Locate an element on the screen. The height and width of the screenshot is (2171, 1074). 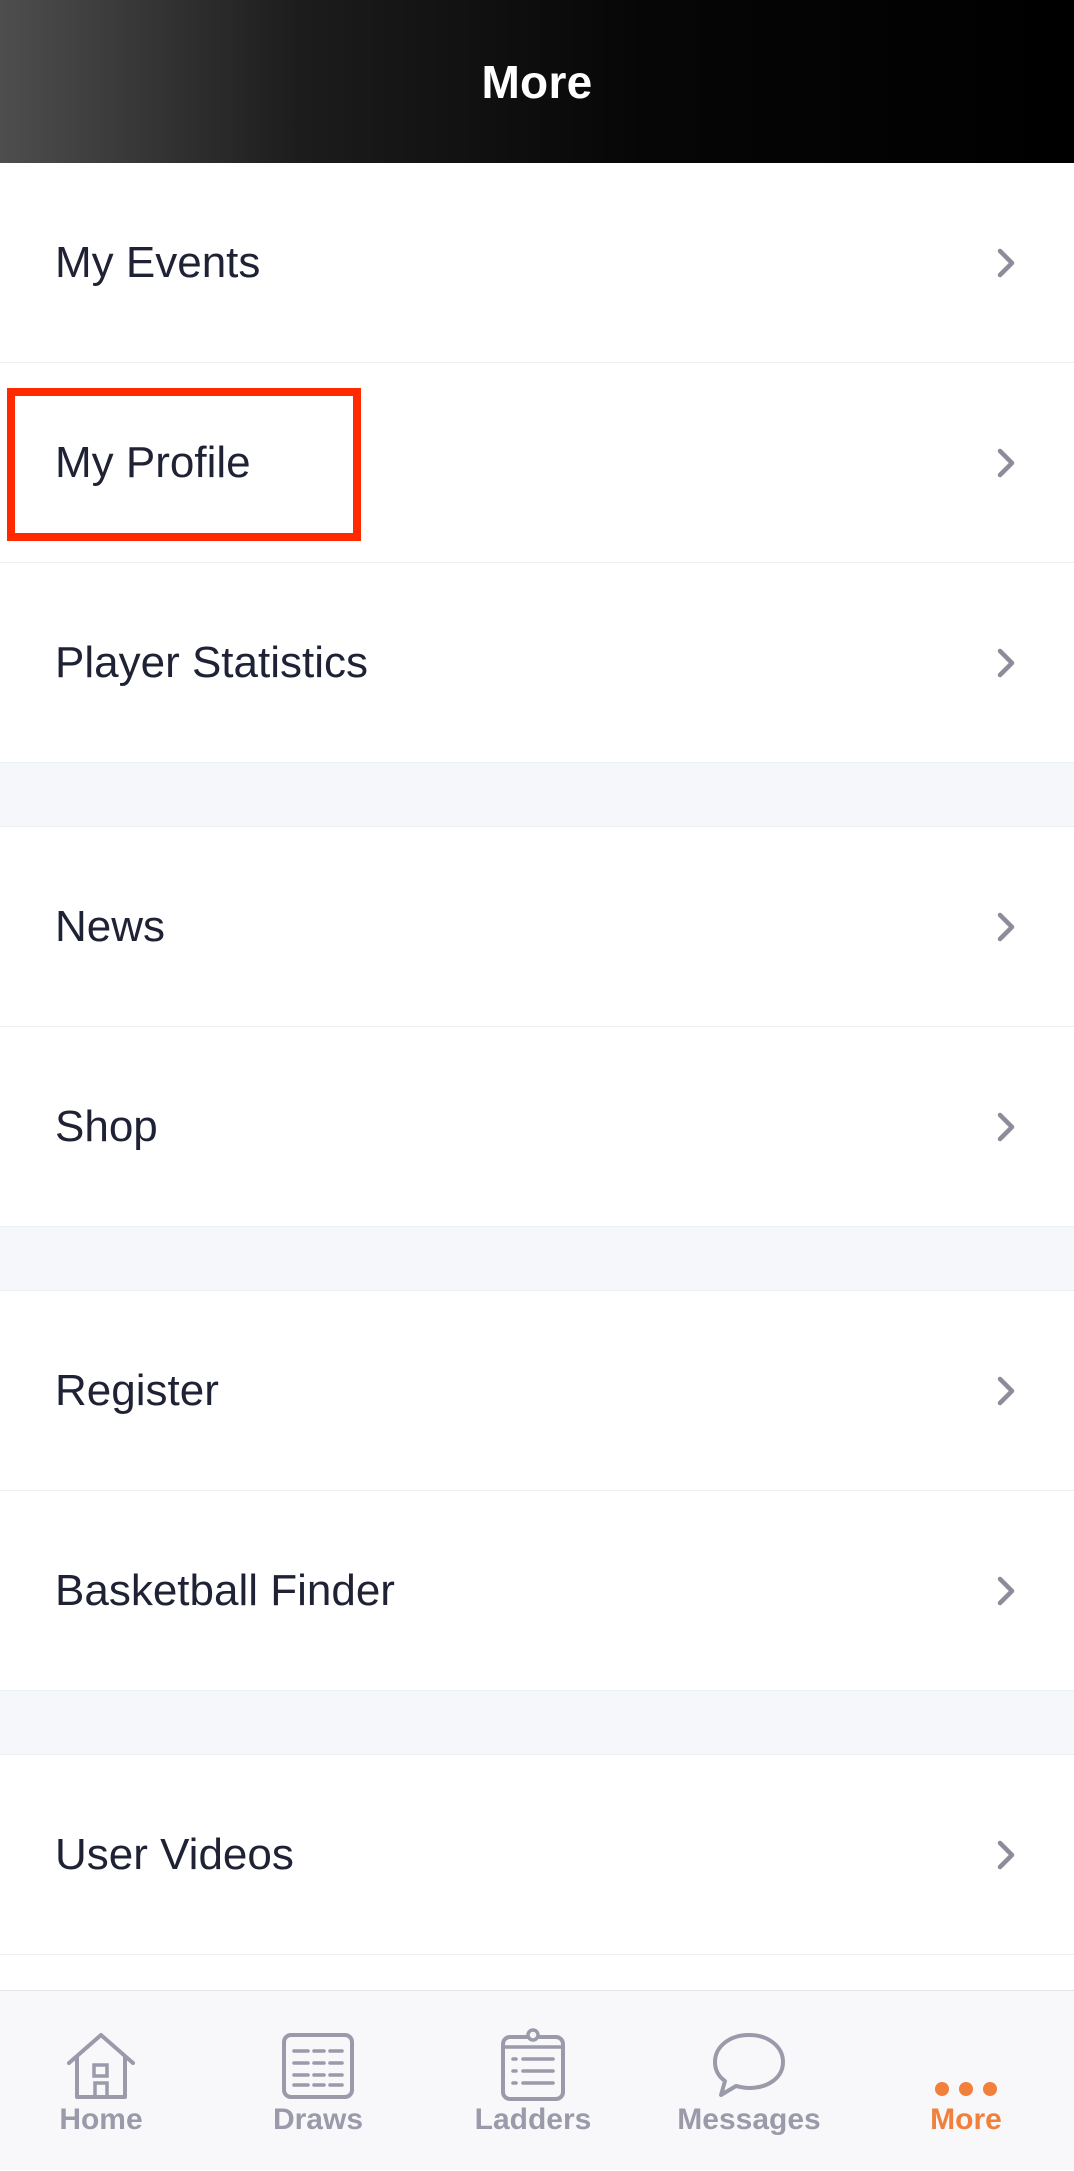
tab-label: Draws is located at coordinates (318, 2119).